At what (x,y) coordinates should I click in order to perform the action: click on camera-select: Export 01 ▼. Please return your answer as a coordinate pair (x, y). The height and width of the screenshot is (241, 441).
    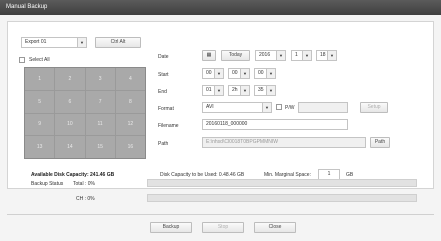
    Looking at the image, I should click on (54, 42).